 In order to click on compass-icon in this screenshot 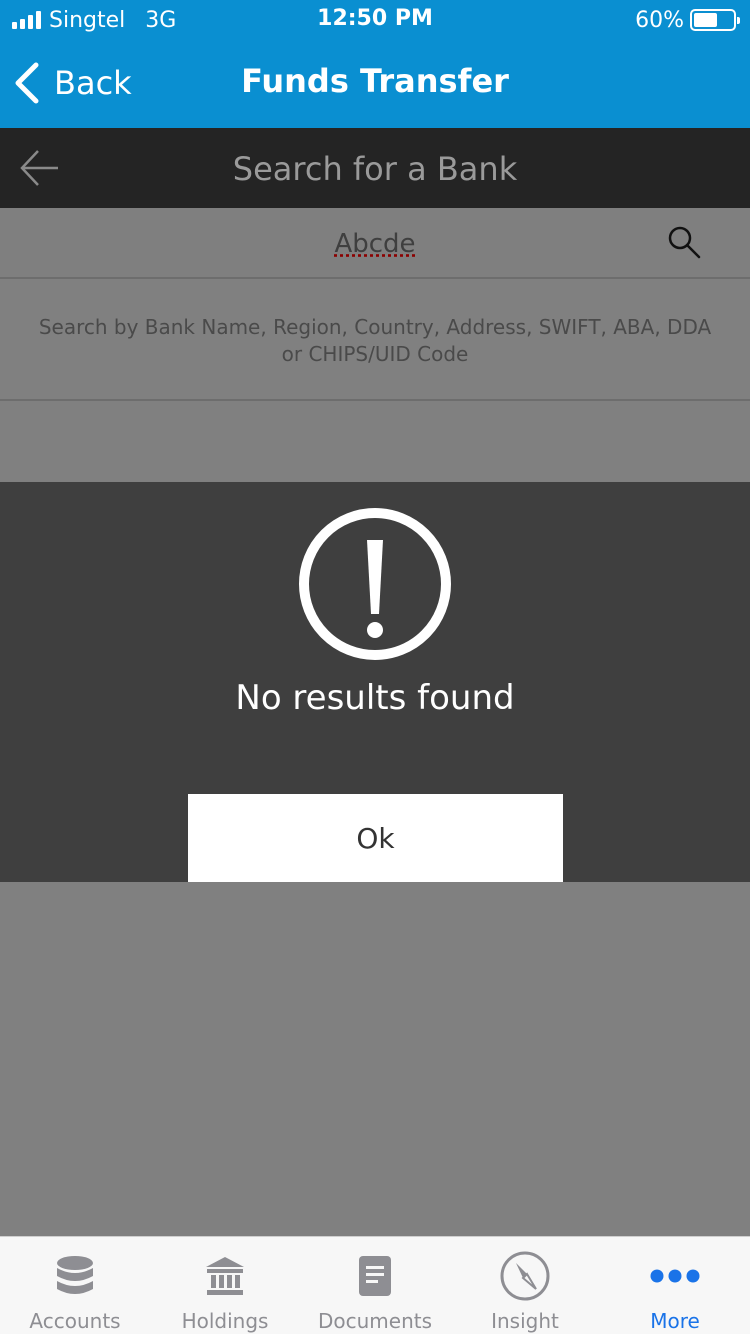, I will do `click(525, 1276)`.